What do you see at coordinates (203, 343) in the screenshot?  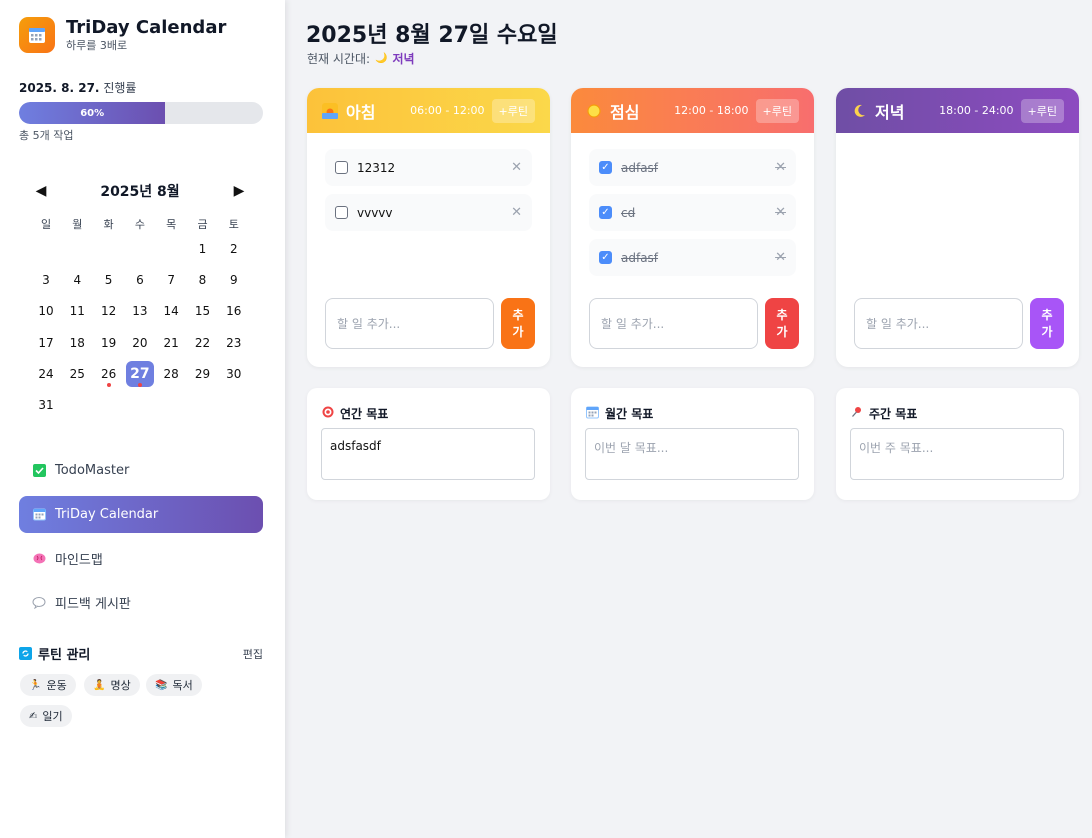 I see `calendar-day: 22` at bounding box center [203, 343].